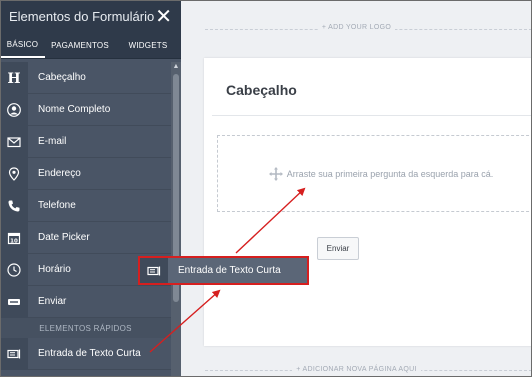 The height and width of the screenshot is (377, 532). I want to click on submit-button: Enviar, so click(338, 248).